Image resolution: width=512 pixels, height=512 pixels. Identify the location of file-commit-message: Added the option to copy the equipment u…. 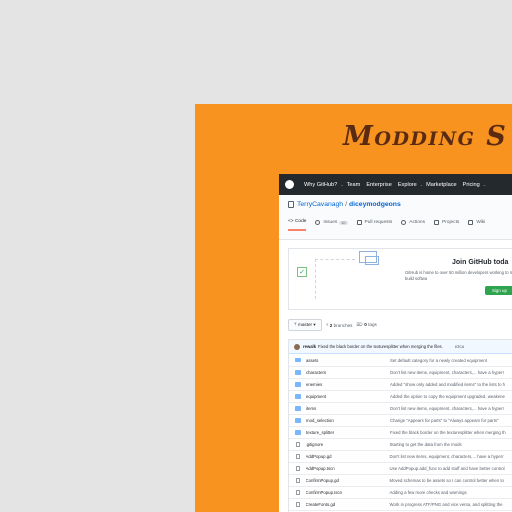
(447, 396).